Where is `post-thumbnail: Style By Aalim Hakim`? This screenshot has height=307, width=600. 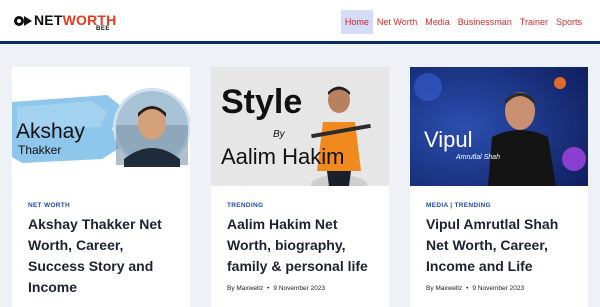
post-thumbnail: Style By Aalim Hakim is located at coordinates (300, 126).